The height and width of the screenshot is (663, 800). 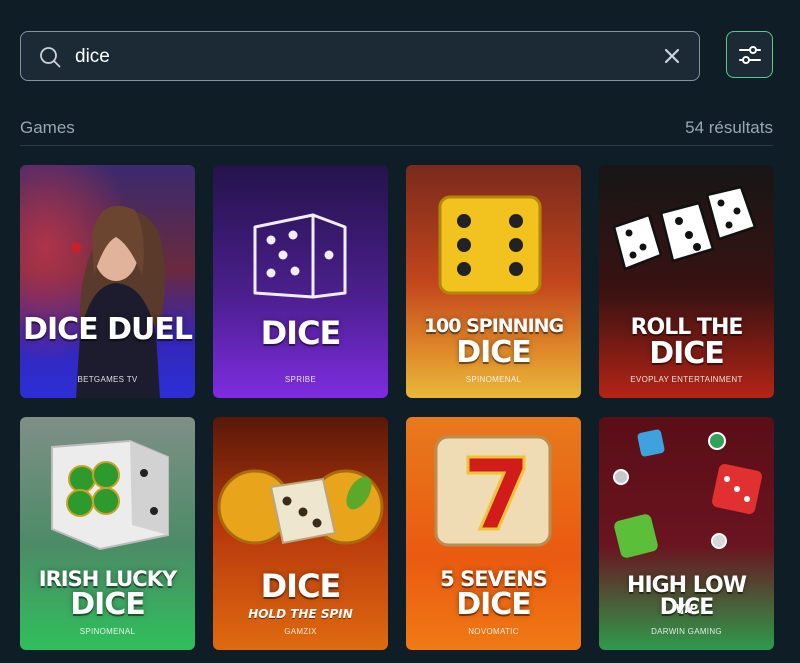 What do you see at coordinates (686, 281) in the screenshot?
I see `game-card-roll-the-dice: ROLL THE DICE EVOPLAY ENTERTAINMENT` at bounding box center [686, 281].